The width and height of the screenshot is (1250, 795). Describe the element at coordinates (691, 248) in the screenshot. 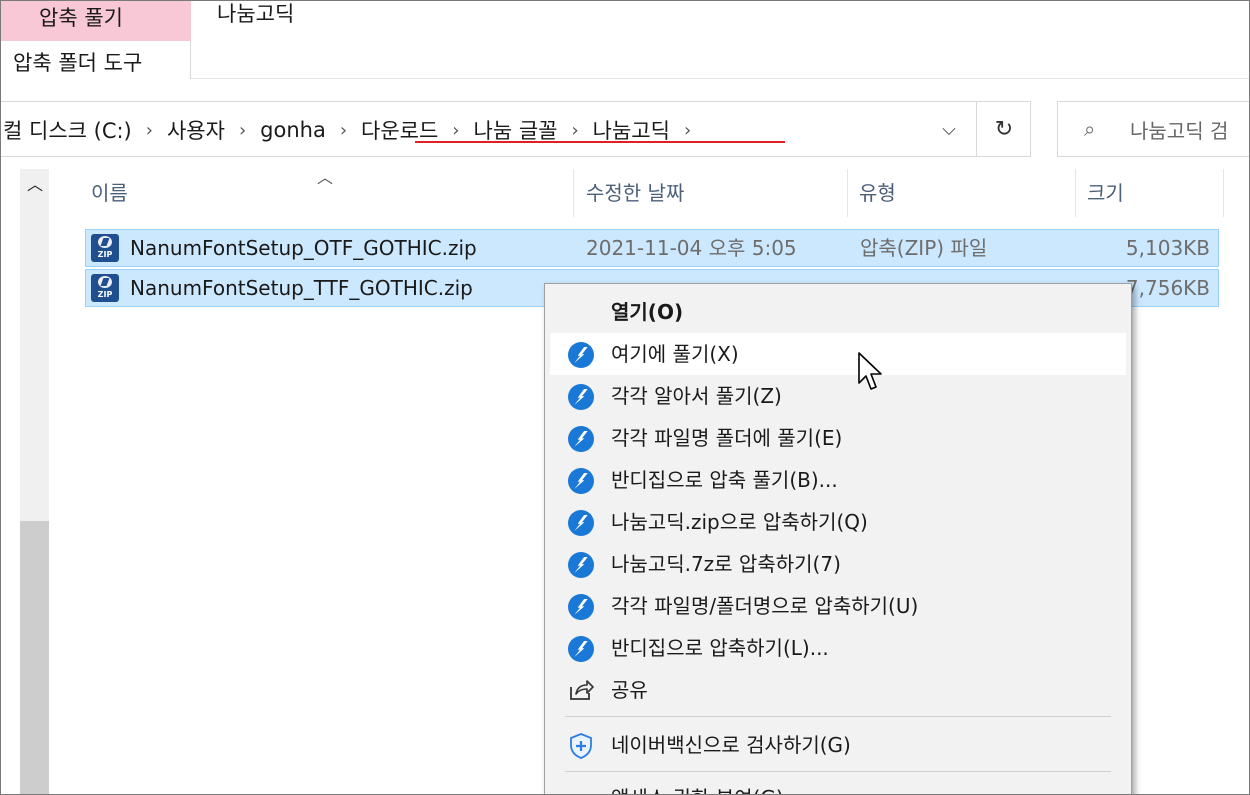

I see `file-modified: 2021-11-04 오후 5:05` at that location.